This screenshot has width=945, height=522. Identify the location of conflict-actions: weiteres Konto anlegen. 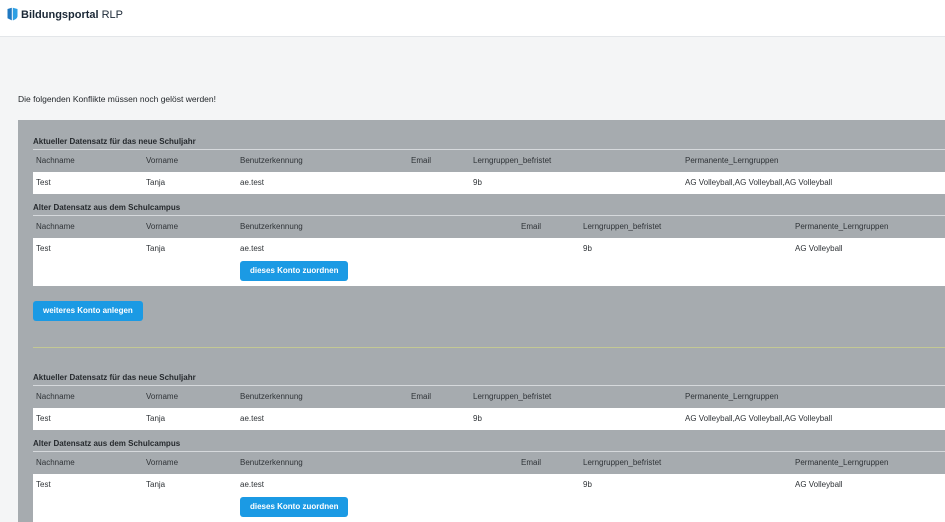
(489, 303).